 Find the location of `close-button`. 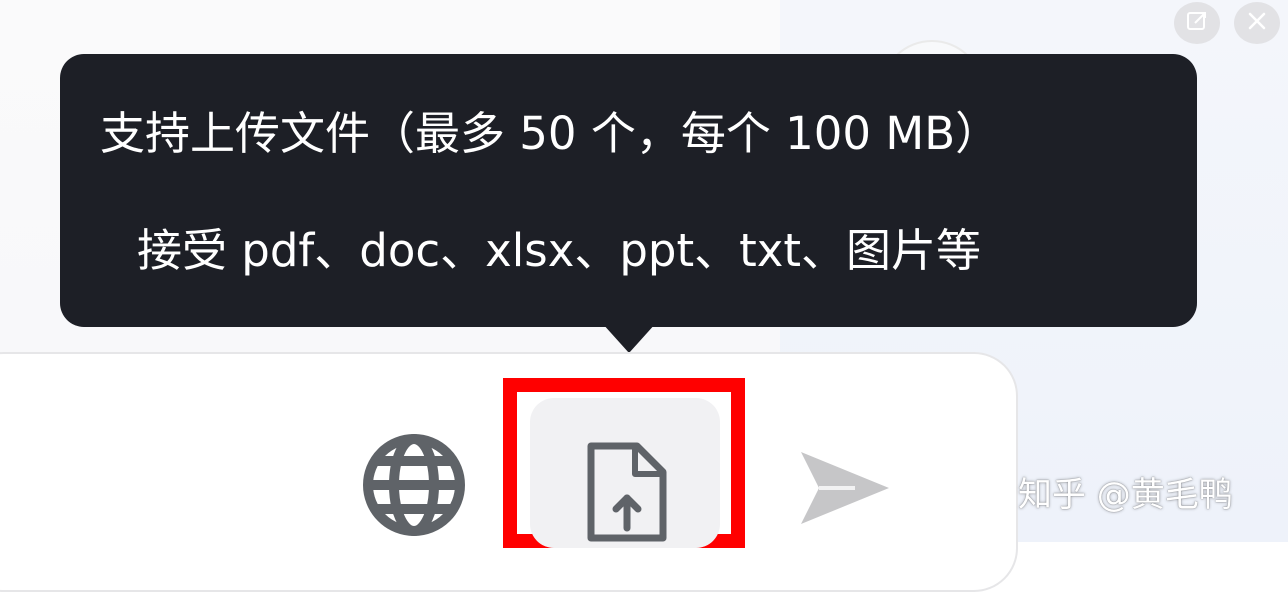

close-button is located at coordinates (1257, 23).